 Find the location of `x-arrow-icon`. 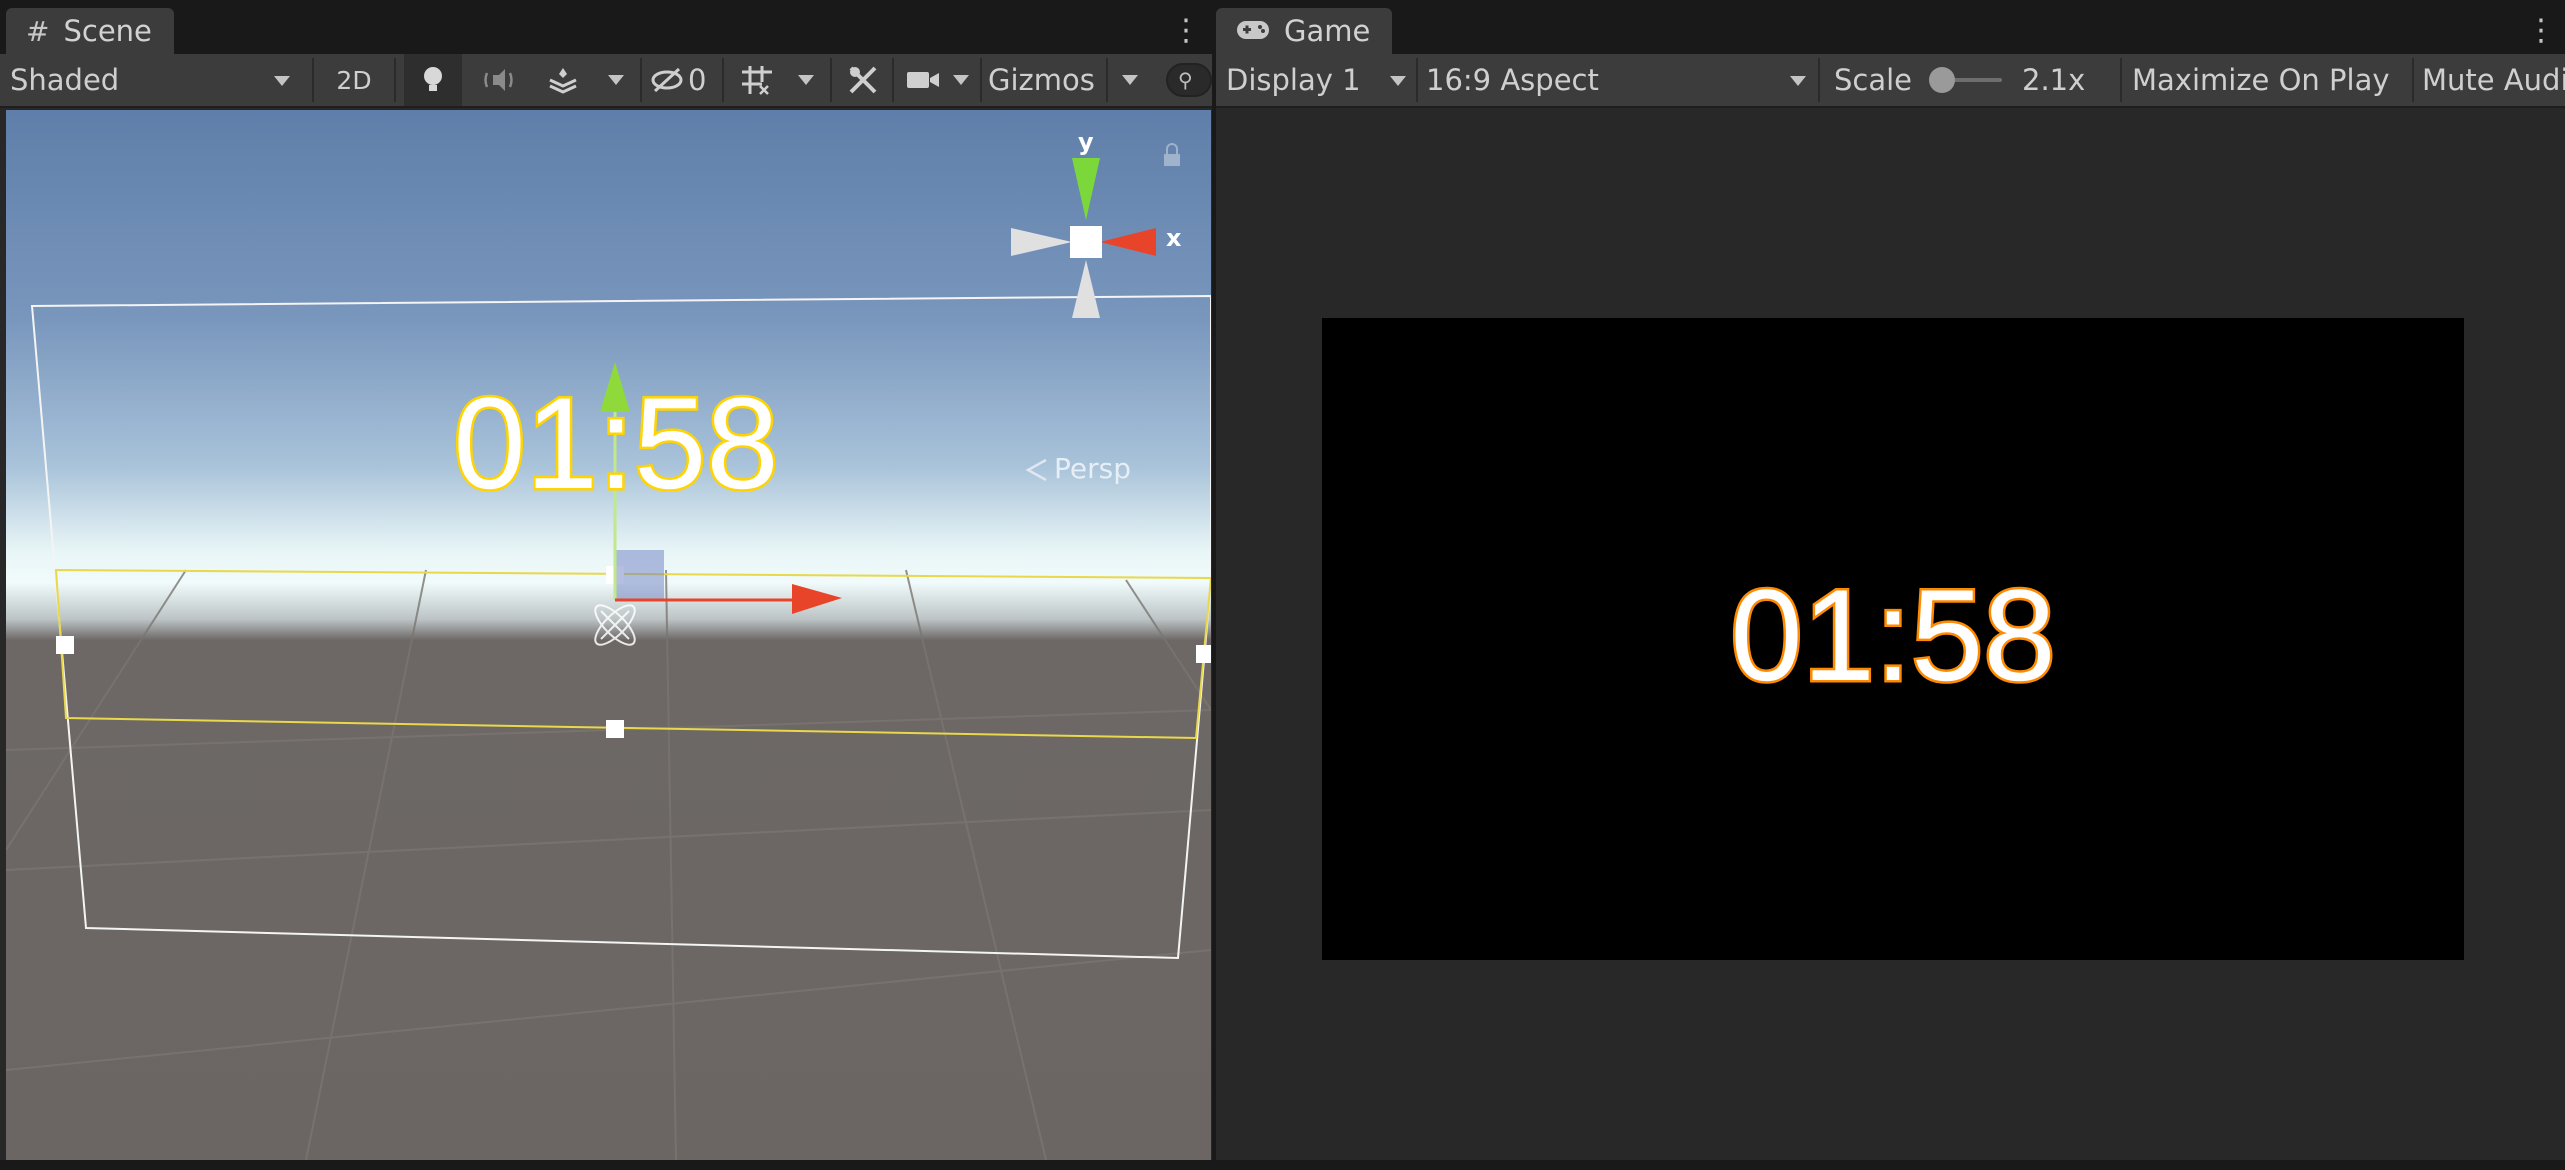

x-arrow-icon is located at coordinates (817, 599).